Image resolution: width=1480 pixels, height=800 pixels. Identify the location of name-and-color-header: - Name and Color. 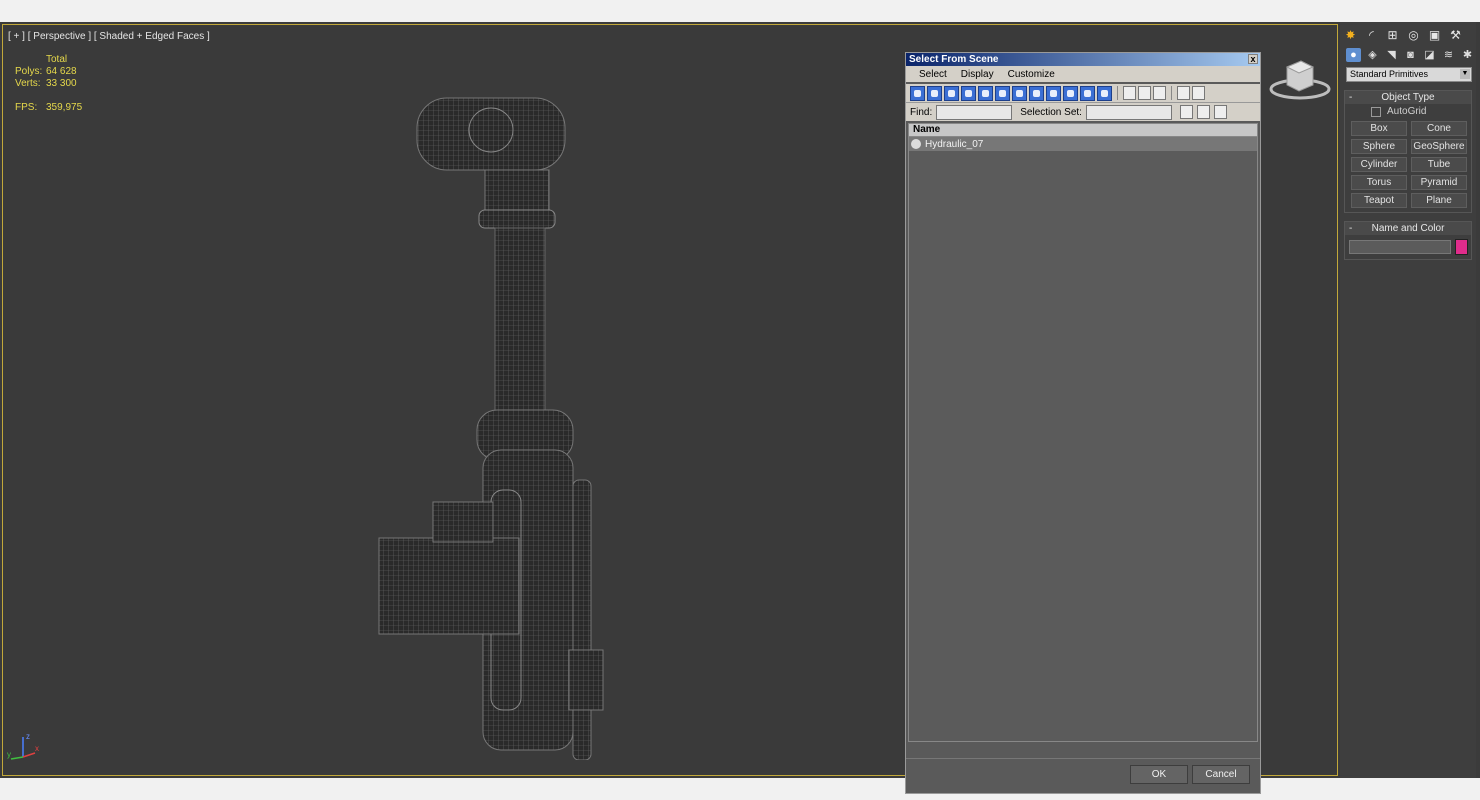
(1408, 228).